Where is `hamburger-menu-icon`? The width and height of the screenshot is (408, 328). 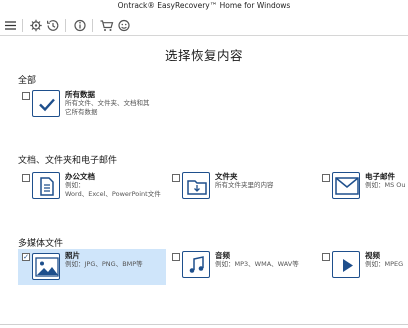 hamburger-menu-icon is located at coordinates (11, 25).